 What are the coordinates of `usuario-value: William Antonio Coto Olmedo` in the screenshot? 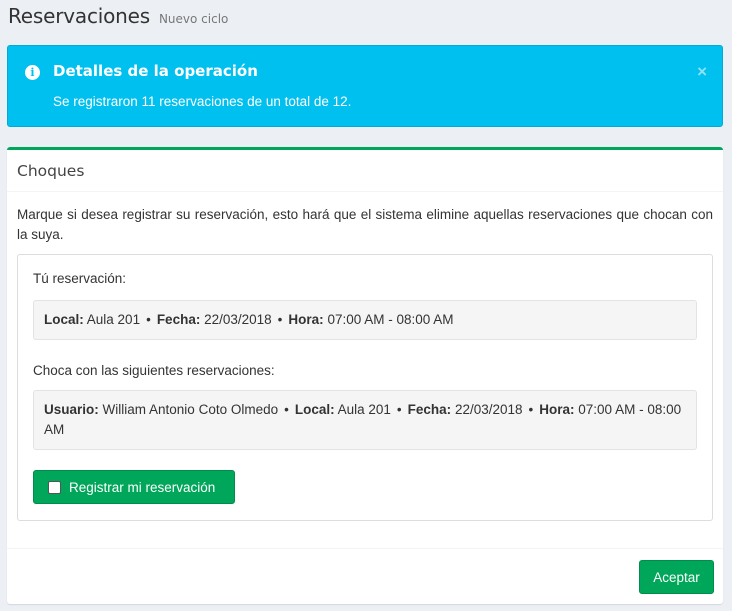 It's located at (190, 409).